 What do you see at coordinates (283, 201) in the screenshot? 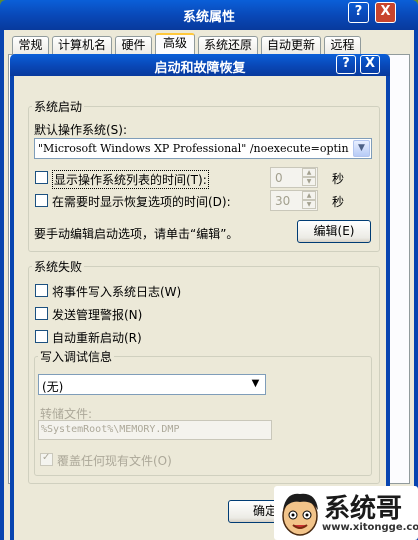
I see `show-recovery-value: 30` at bounding box center [283, 201].